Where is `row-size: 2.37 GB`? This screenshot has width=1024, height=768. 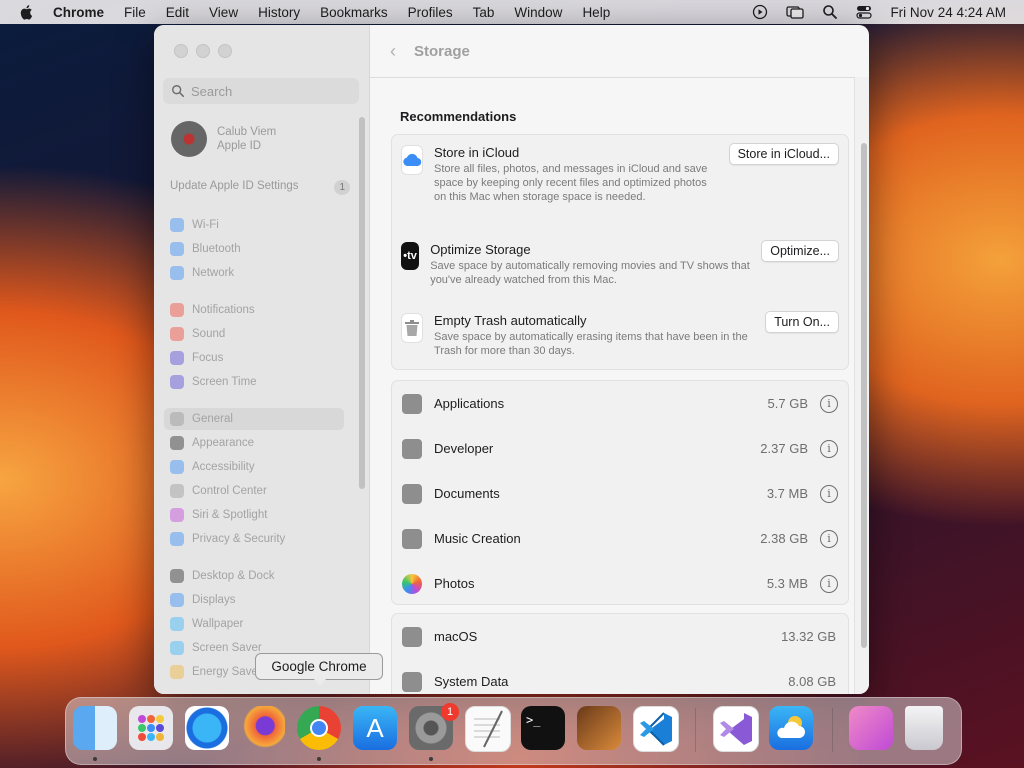
row-size: 2.37 GB is located at coordinates (784, 448).